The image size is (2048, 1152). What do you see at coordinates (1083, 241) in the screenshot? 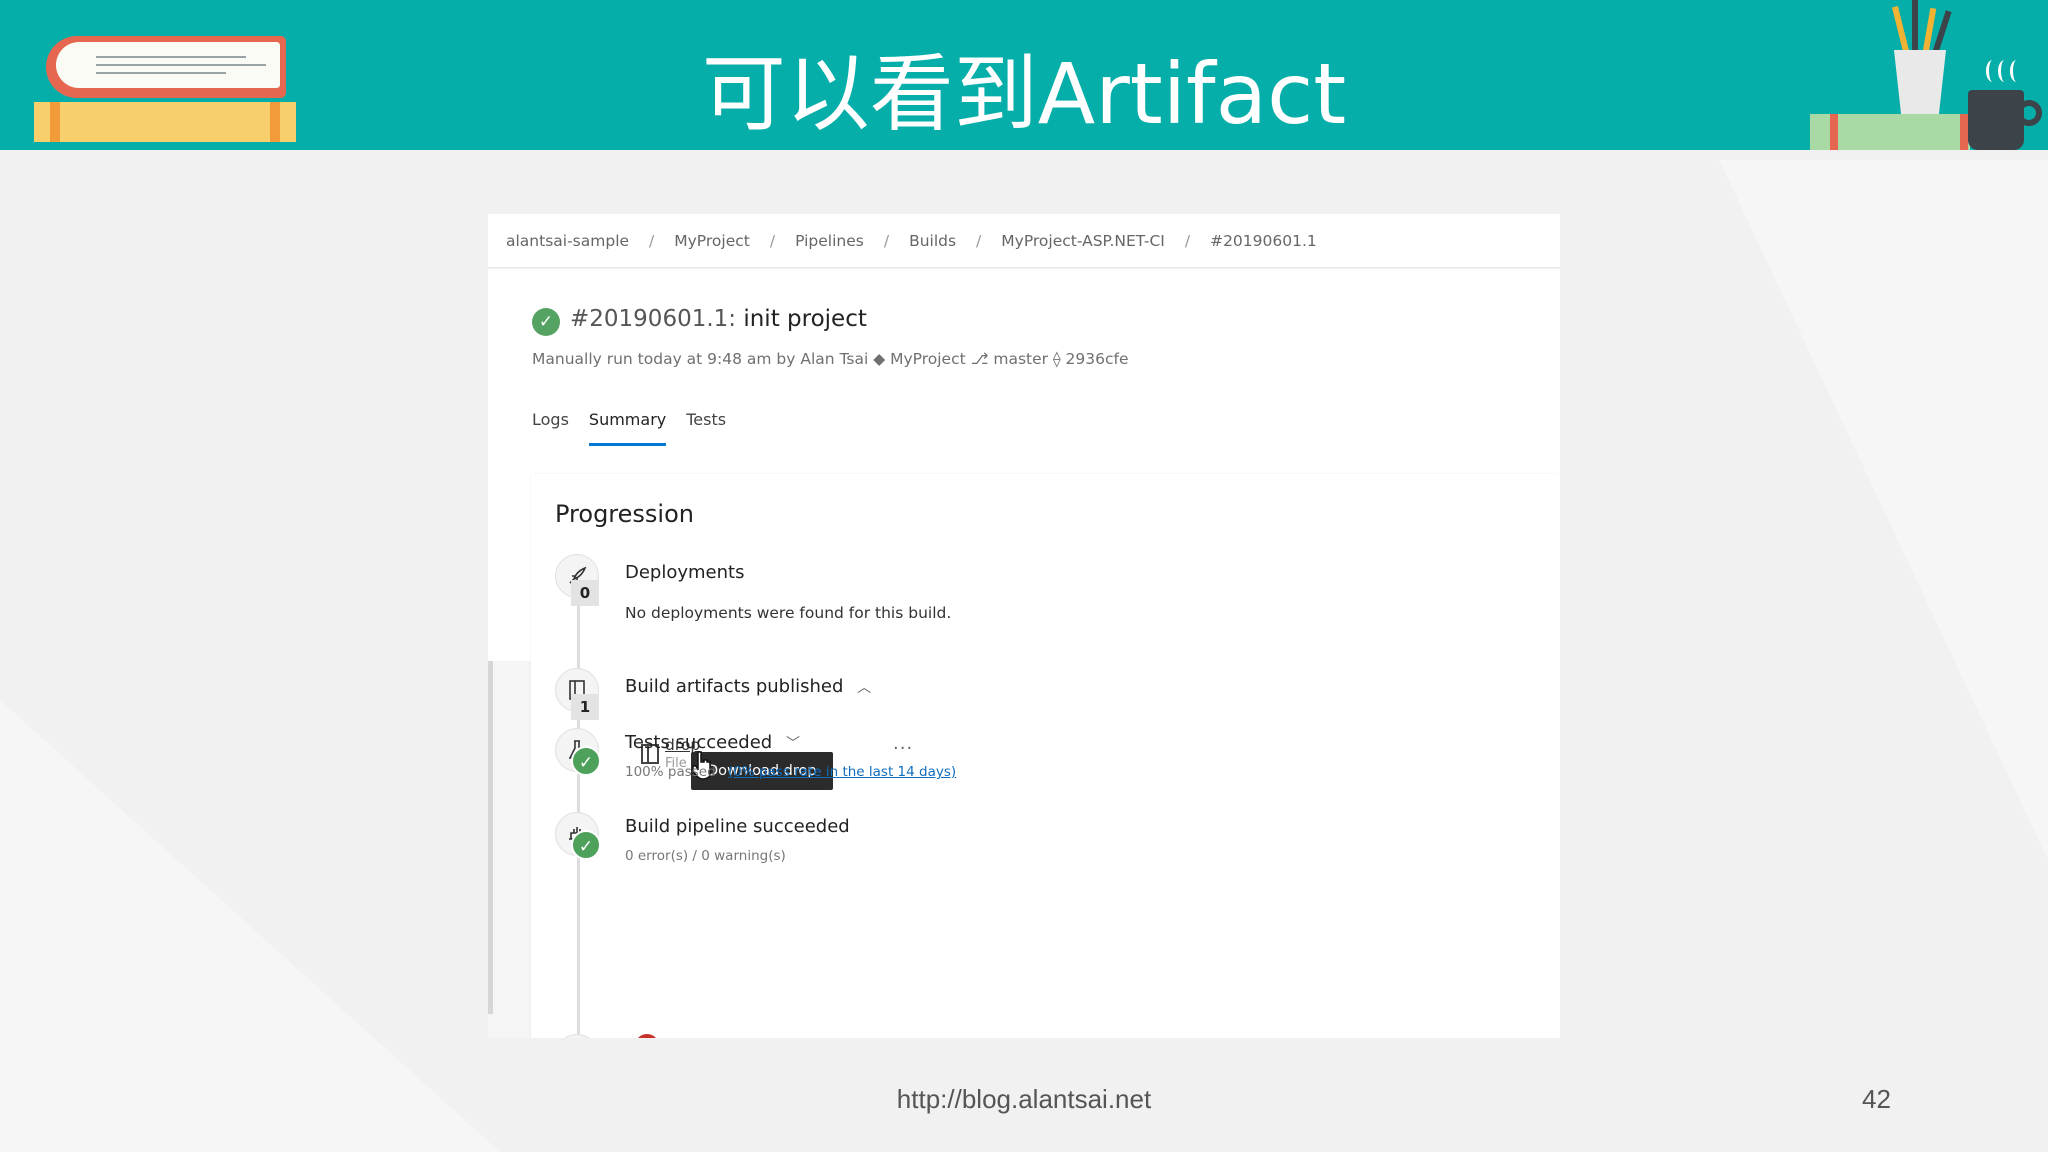
I see `breadcrumb-pipeline: MyProject-ASP.NET-CI` at bounding box center [1083, 241].